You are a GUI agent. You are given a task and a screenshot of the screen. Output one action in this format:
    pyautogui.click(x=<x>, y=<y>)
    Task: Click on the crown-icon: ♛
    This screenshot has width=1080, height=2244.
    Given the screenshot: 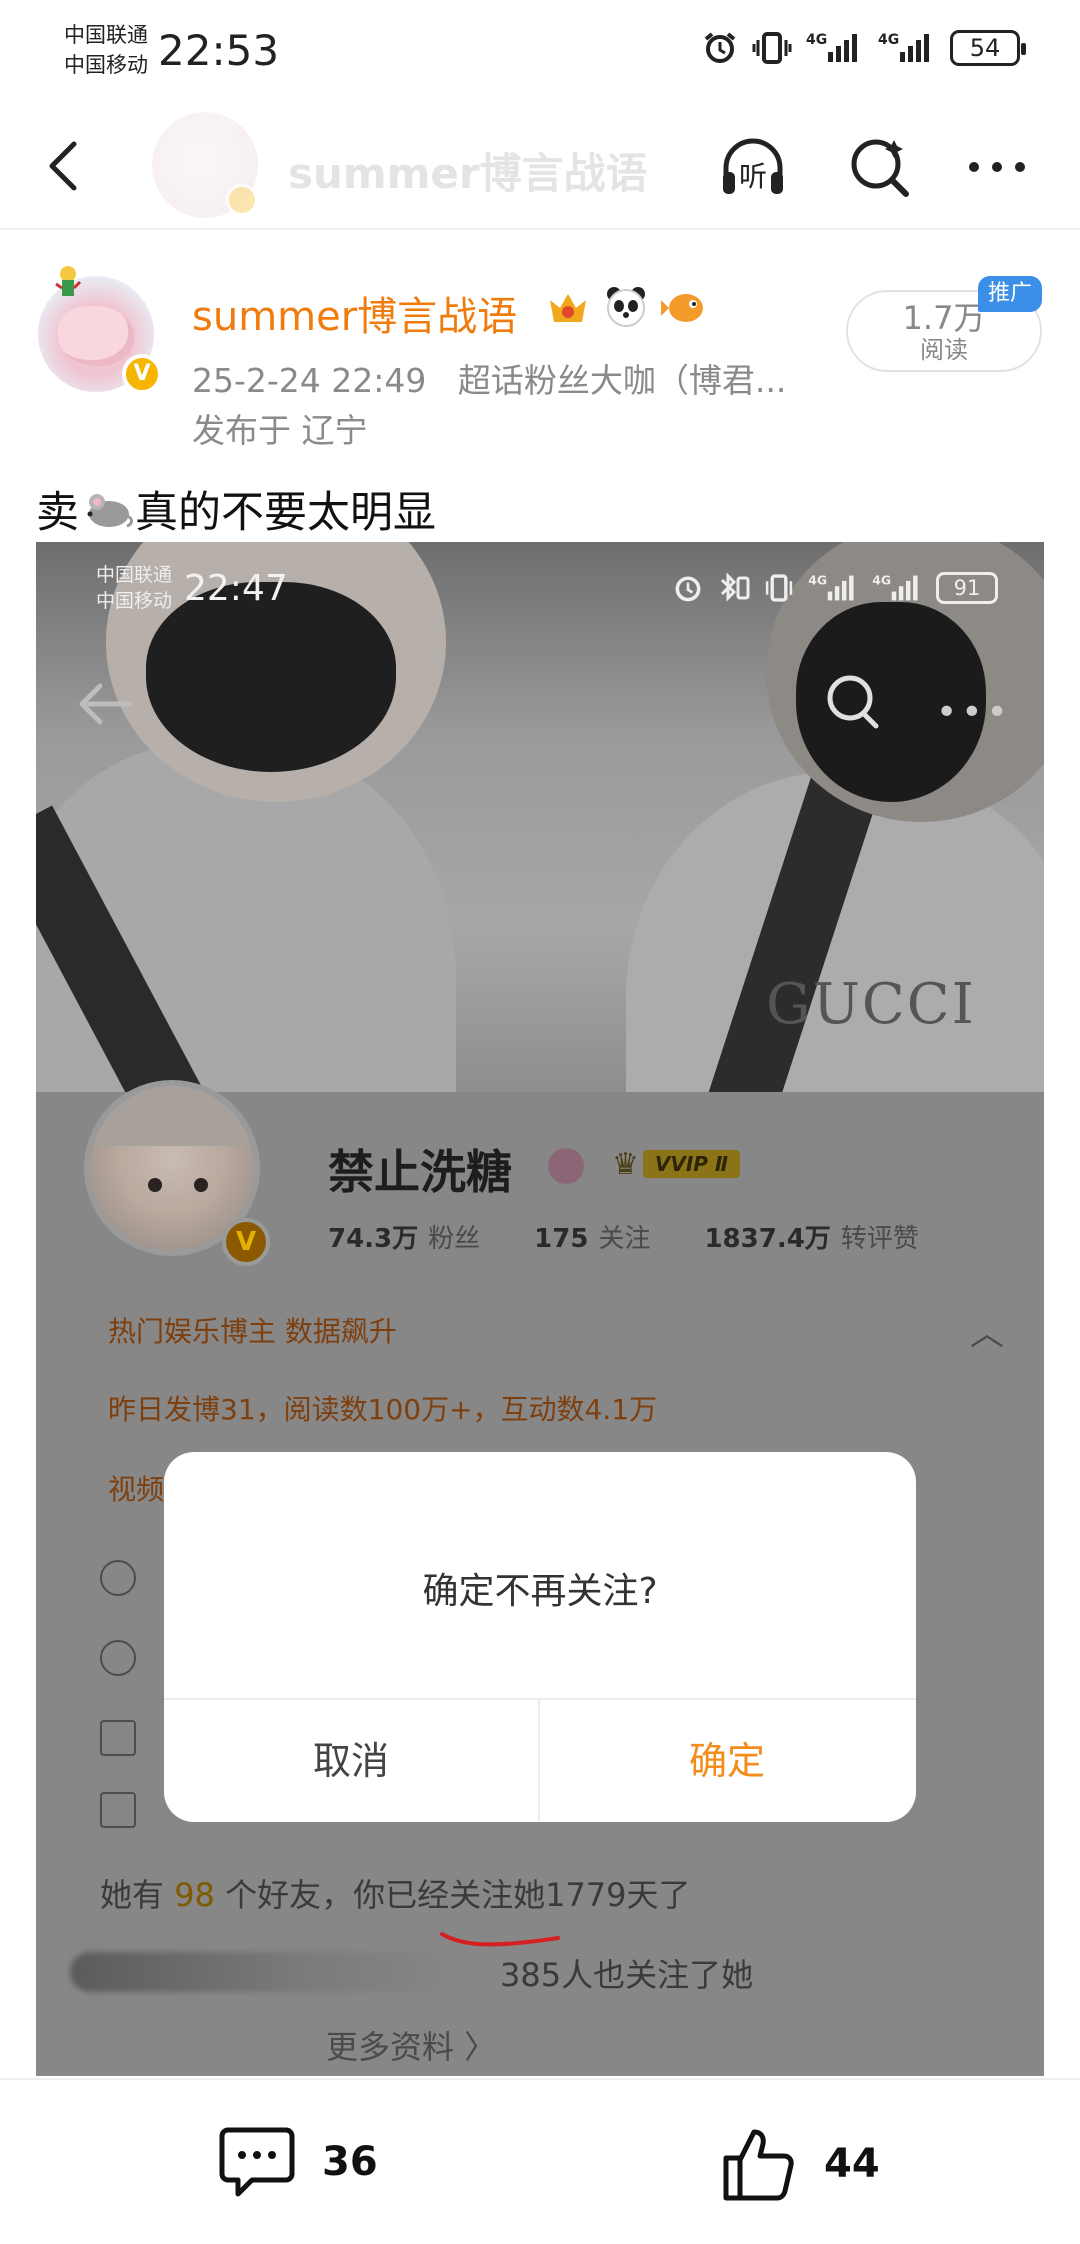 What is the action you would take?
    pyautogui.click(x=625, y=1164)
    